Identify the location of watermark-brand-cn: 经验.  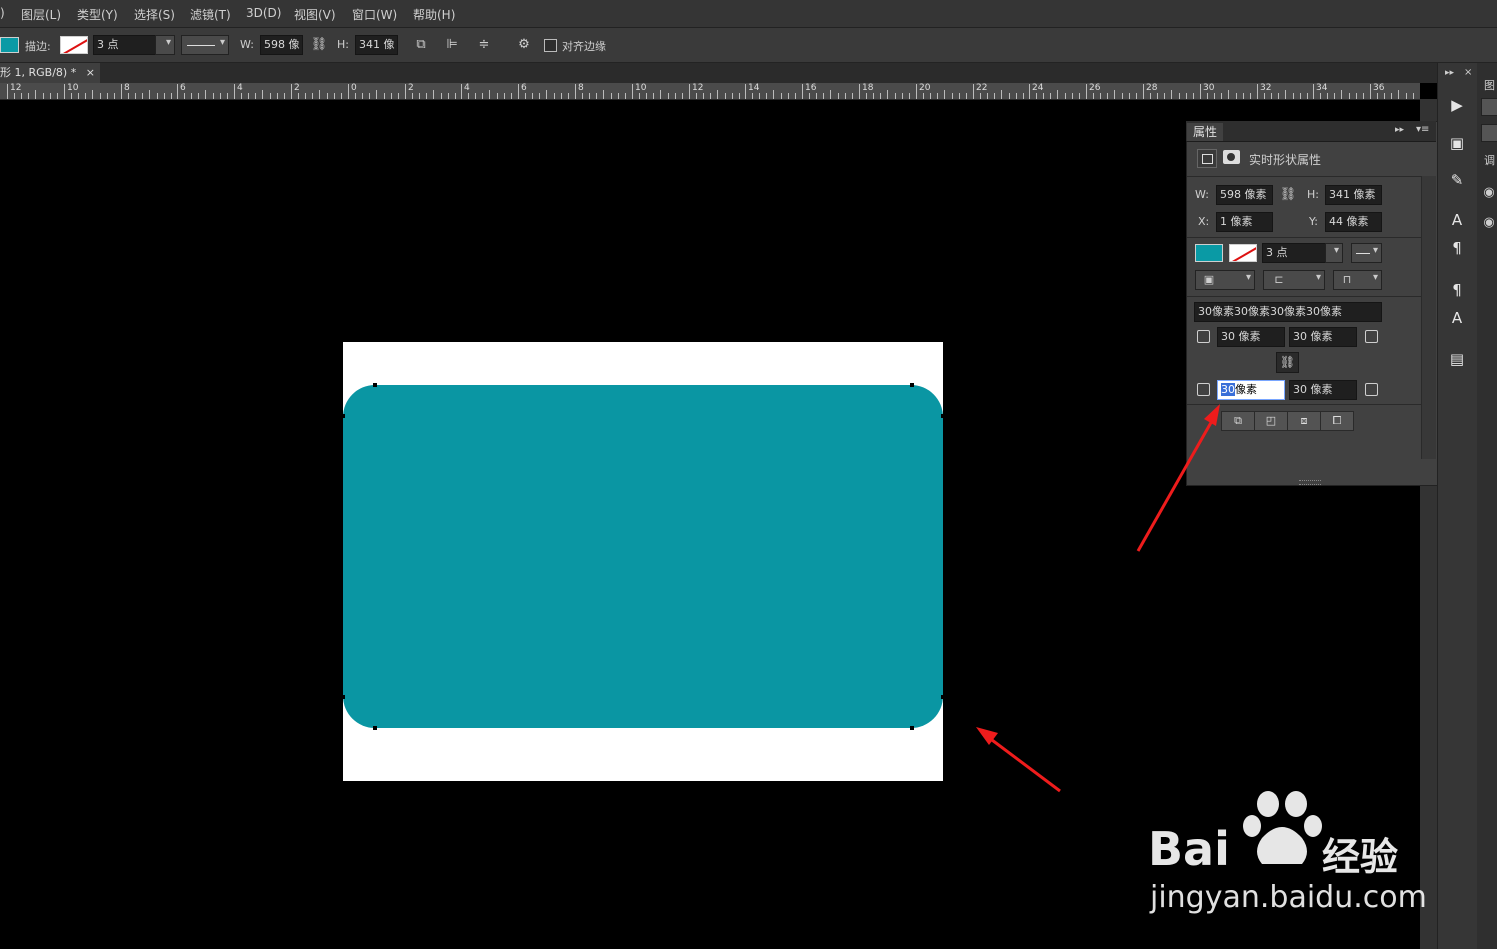
(1360, 857).